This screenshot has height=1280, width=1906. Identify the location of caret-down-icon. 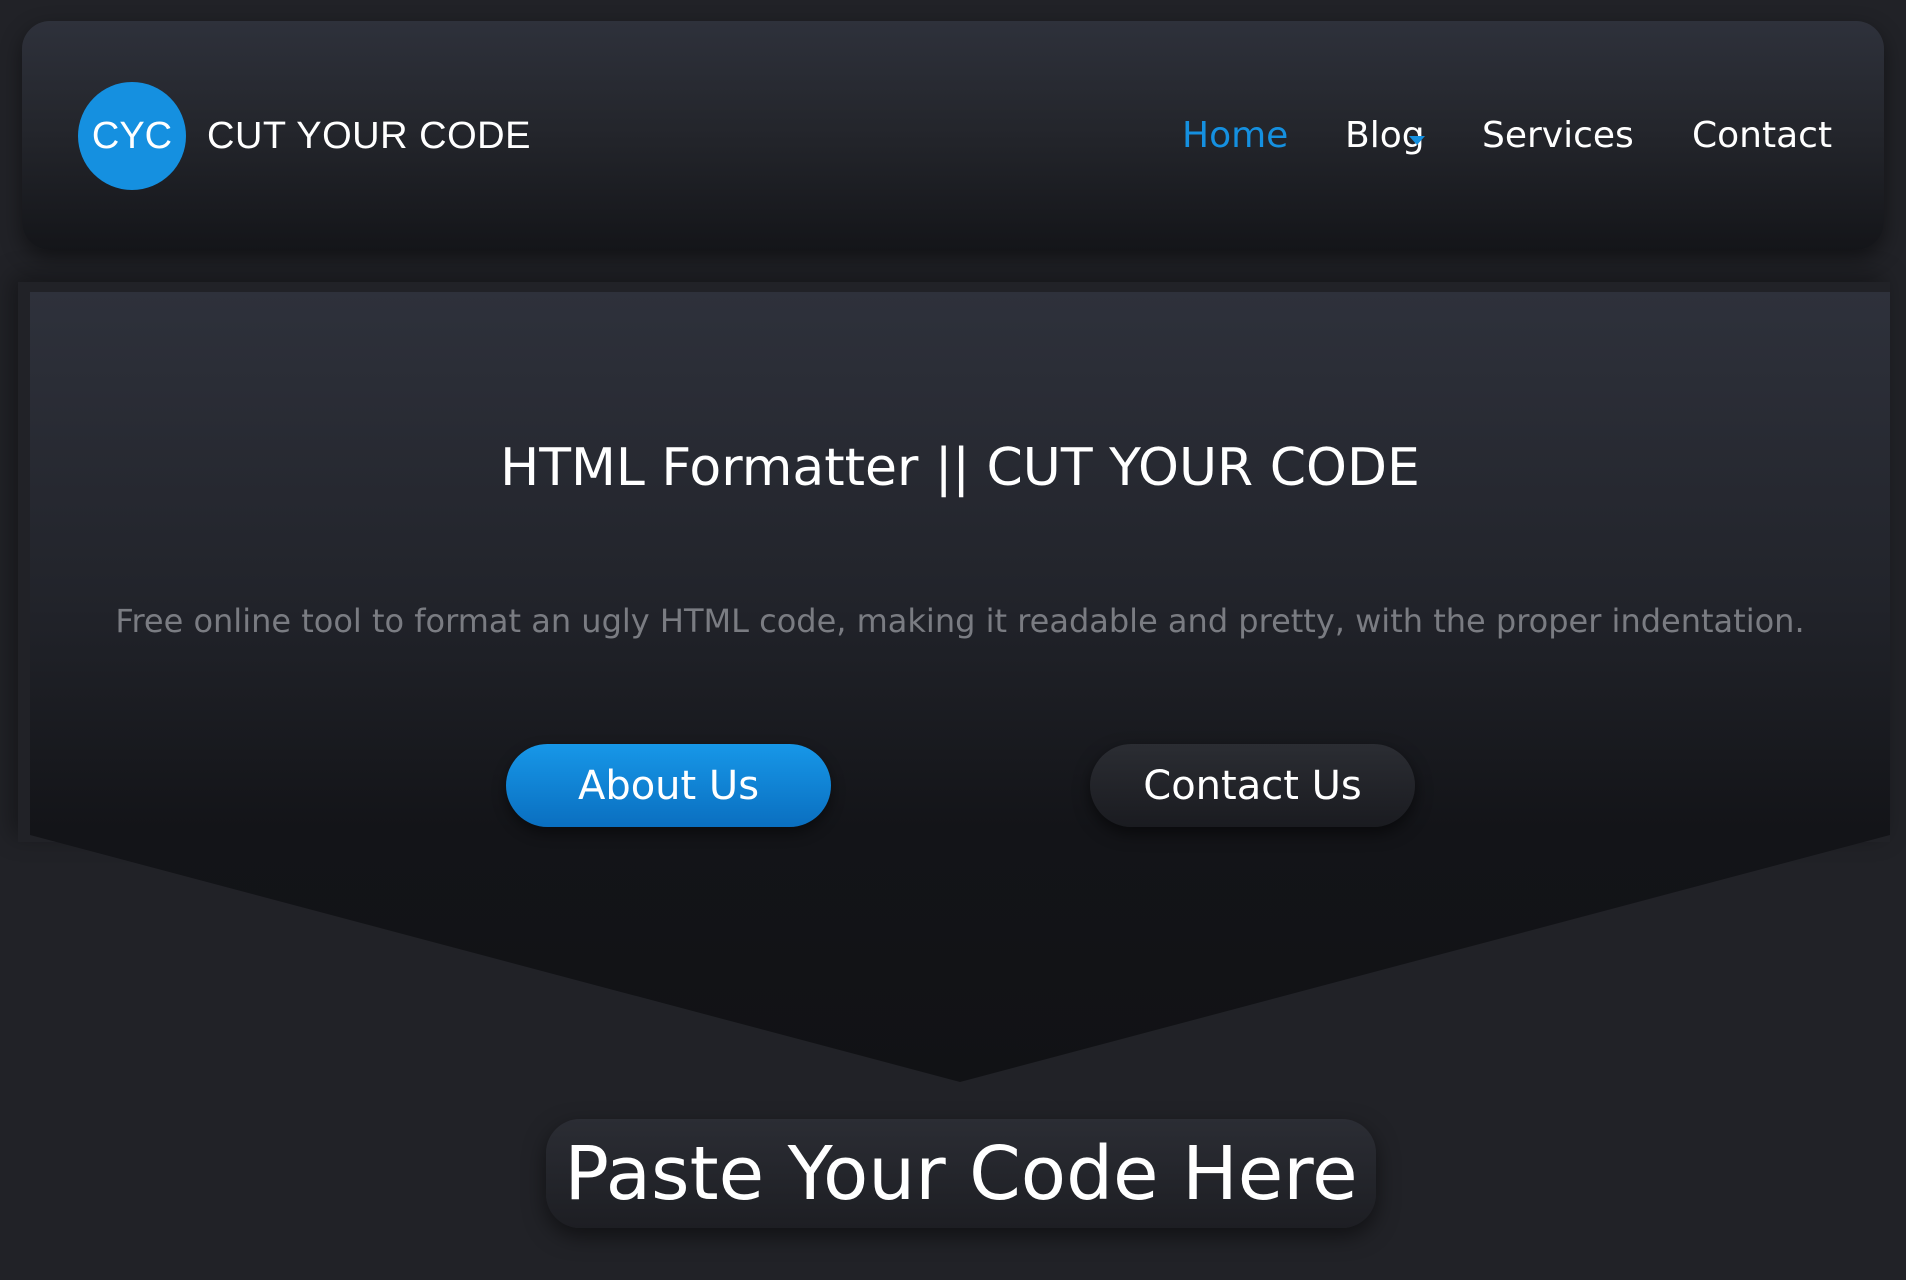
(1417, 140).